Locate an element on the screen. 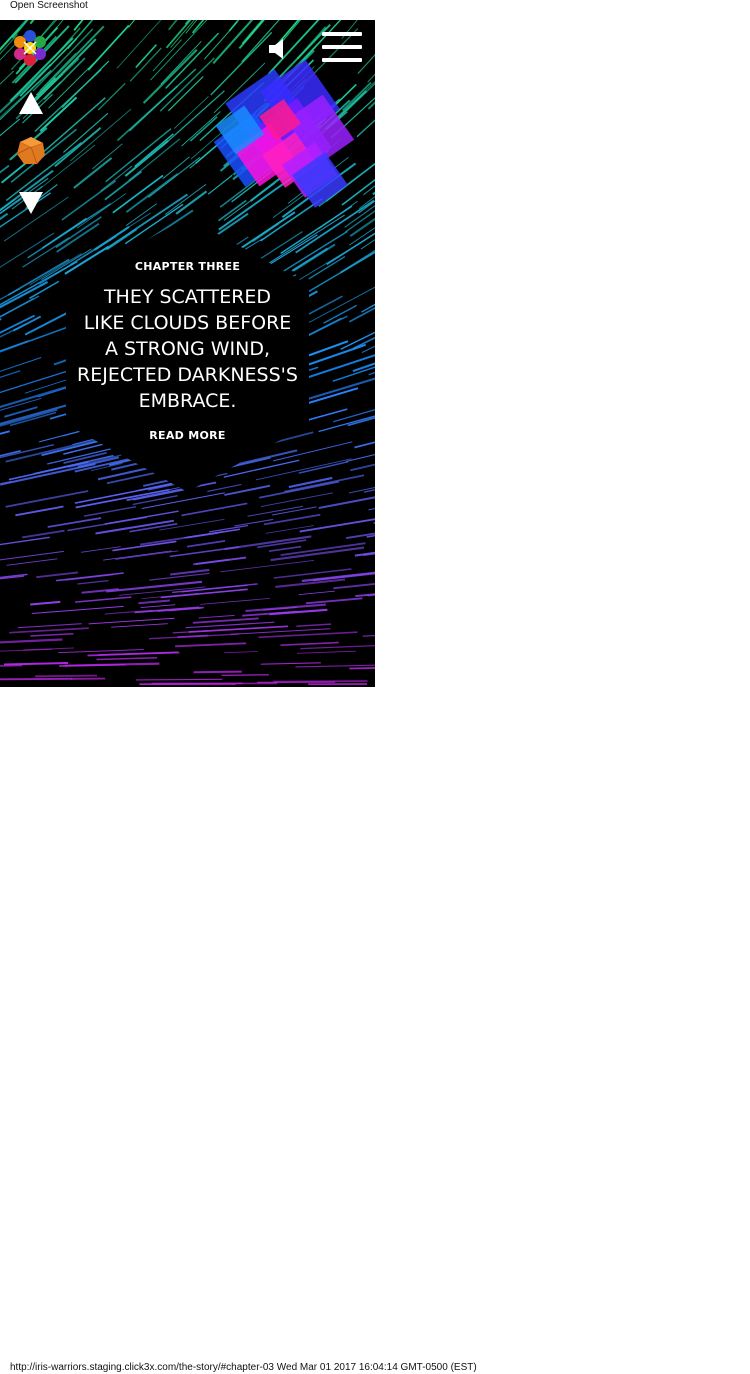 This screenshot has width=750, height=1374. hexagon-flower-logo-icon is located at coordinates (30, 48).